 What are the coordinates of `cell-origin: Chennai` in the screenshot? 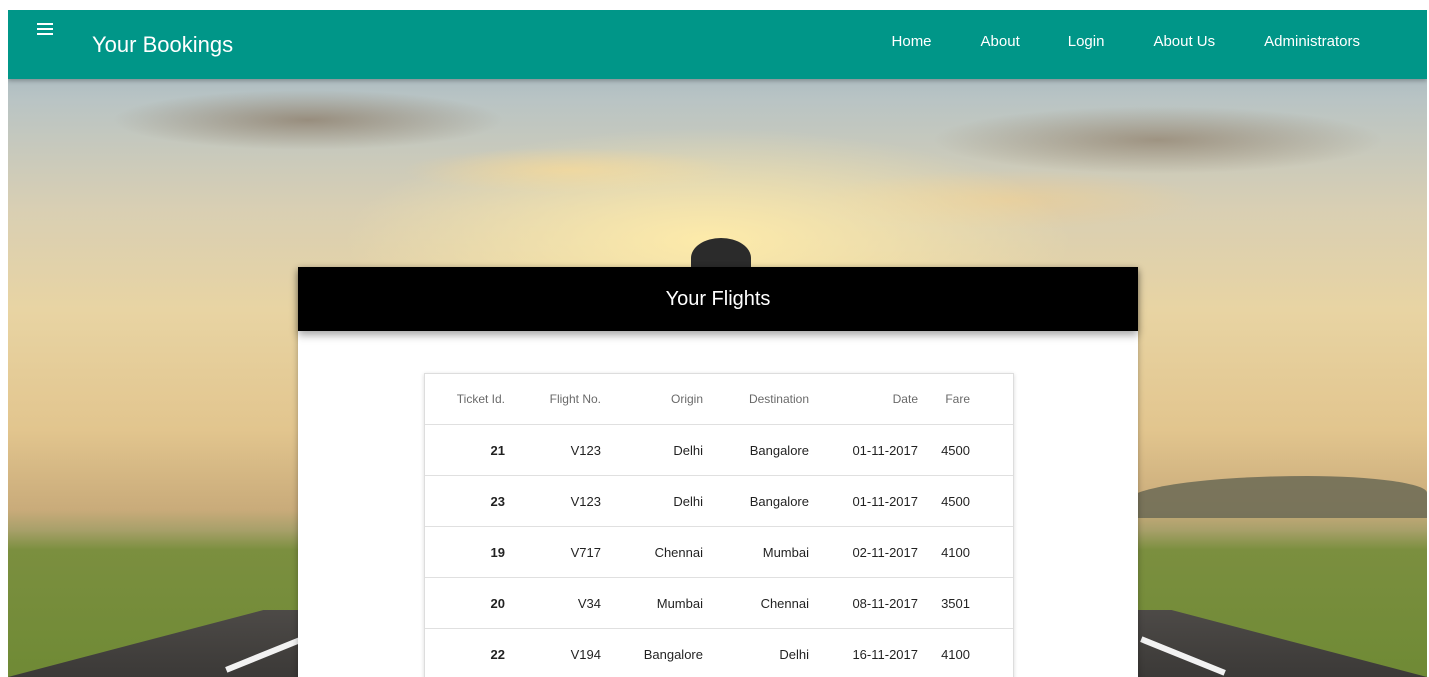 It's located at (652, 552).